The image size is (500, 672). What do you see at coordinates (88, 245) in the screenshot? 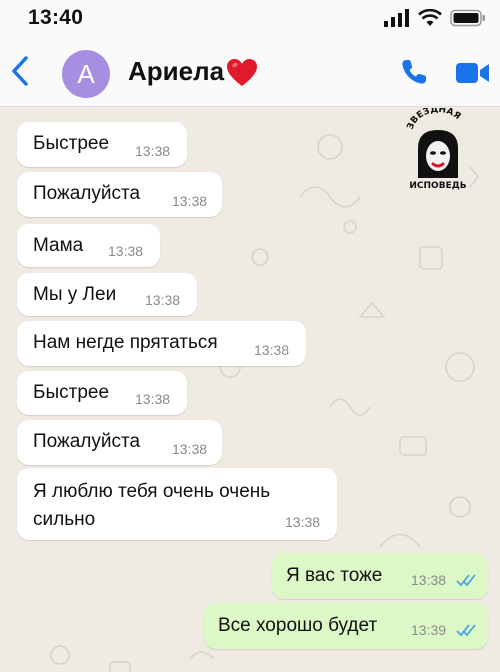
I see `incoming-message: Мама 13:38` at bounding box center [88, 245].